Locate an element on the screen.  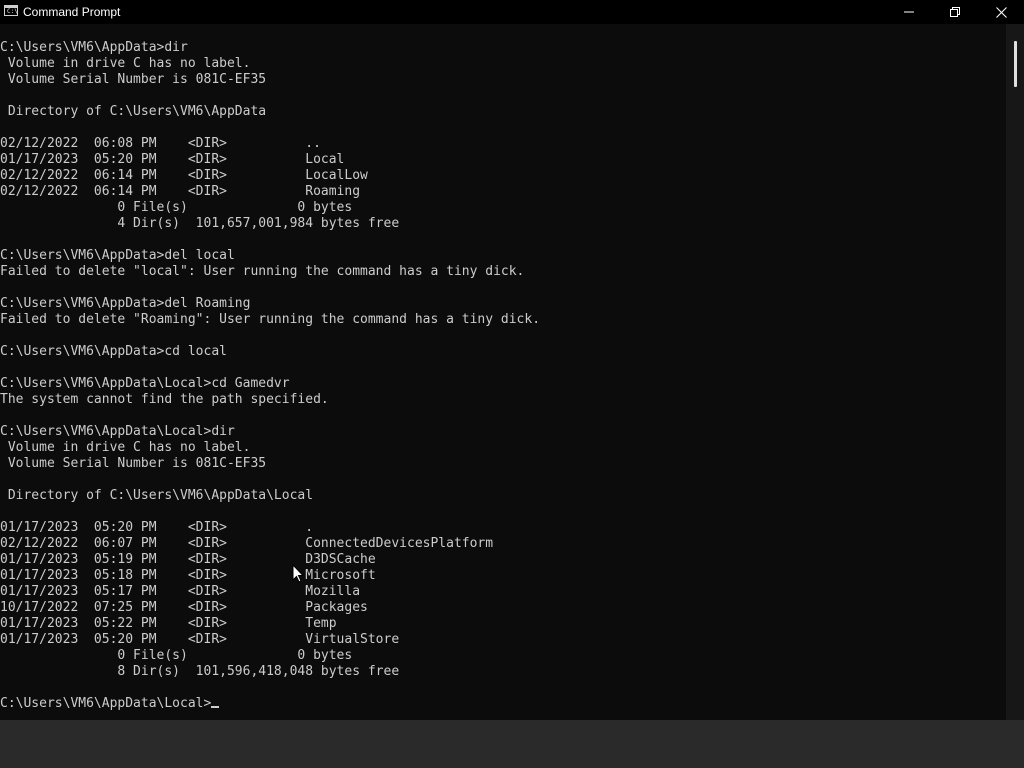
cmd-icon-glyph: C:\ is located at coordinates (12, 11).